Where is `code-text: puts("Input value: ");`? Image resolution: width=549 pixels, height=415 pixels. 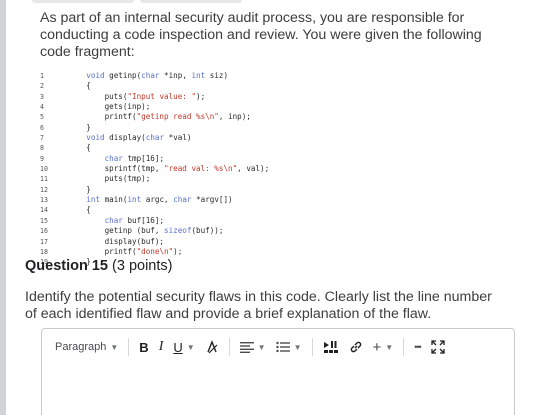
code-text: puts("Input value: "); is located at coordinates (137, 96).